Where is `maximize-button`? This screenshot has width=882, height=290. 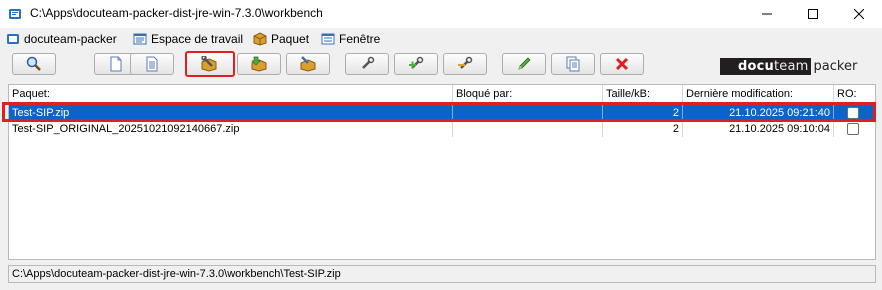
maximize-button is located at coordinates (813, 14).